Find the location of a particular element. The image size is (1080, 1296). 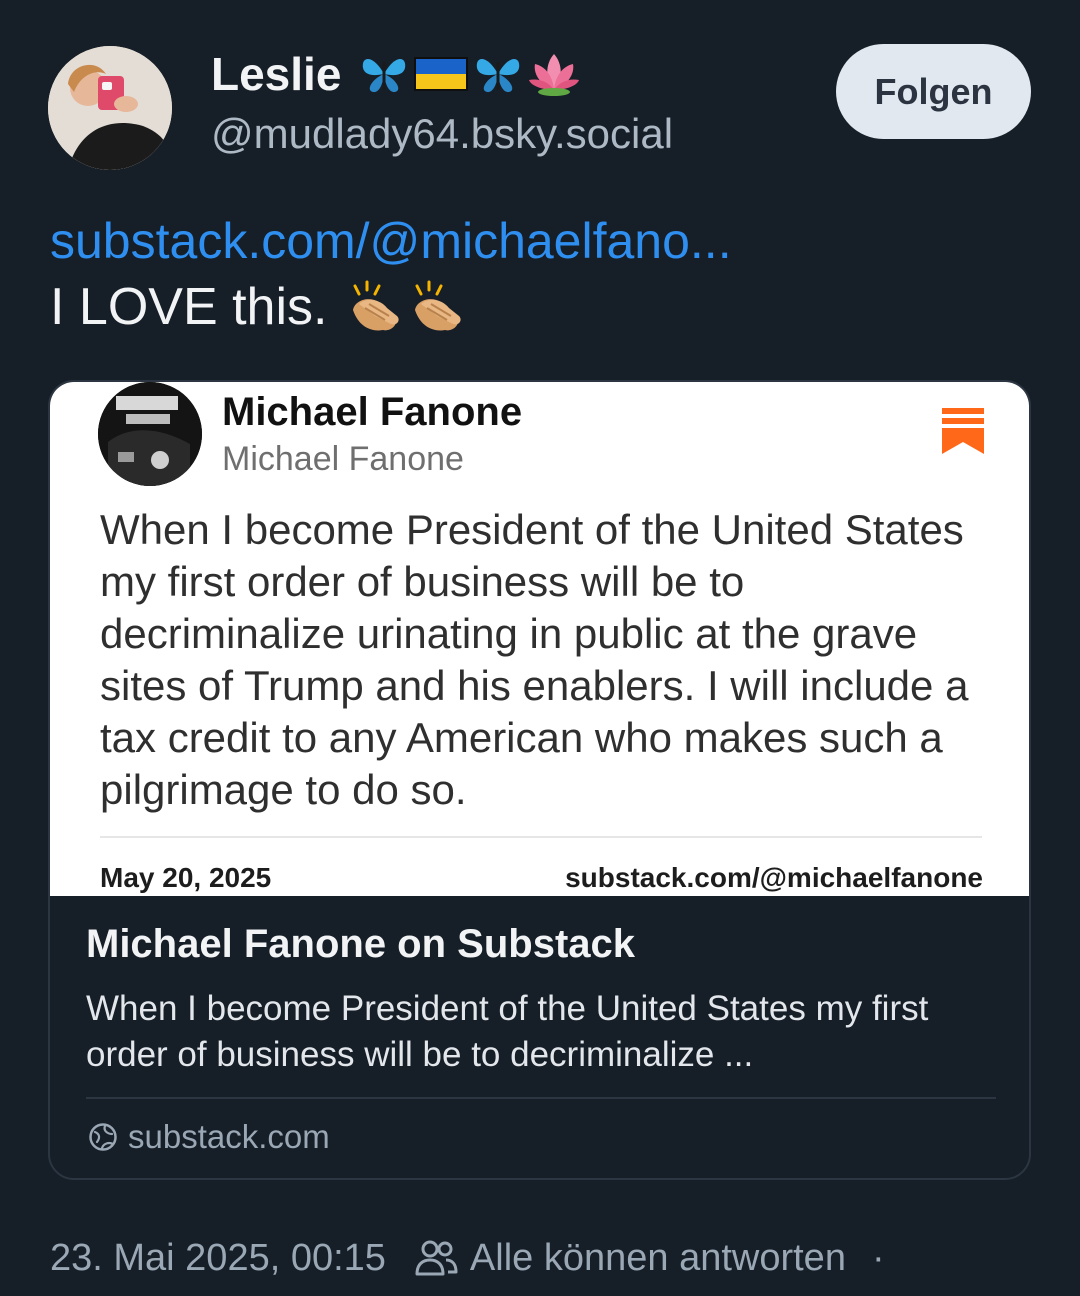

author-avatar is located at coordinates (110, 108).